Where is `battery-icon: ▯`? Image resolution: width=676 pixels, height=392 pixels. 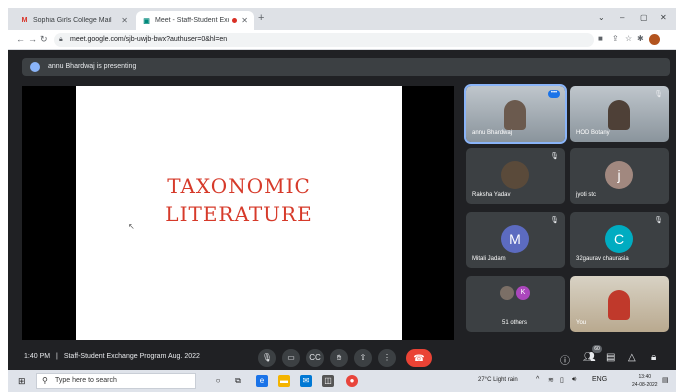 battery-icon: ▯ is located at coordinates (562, 380).